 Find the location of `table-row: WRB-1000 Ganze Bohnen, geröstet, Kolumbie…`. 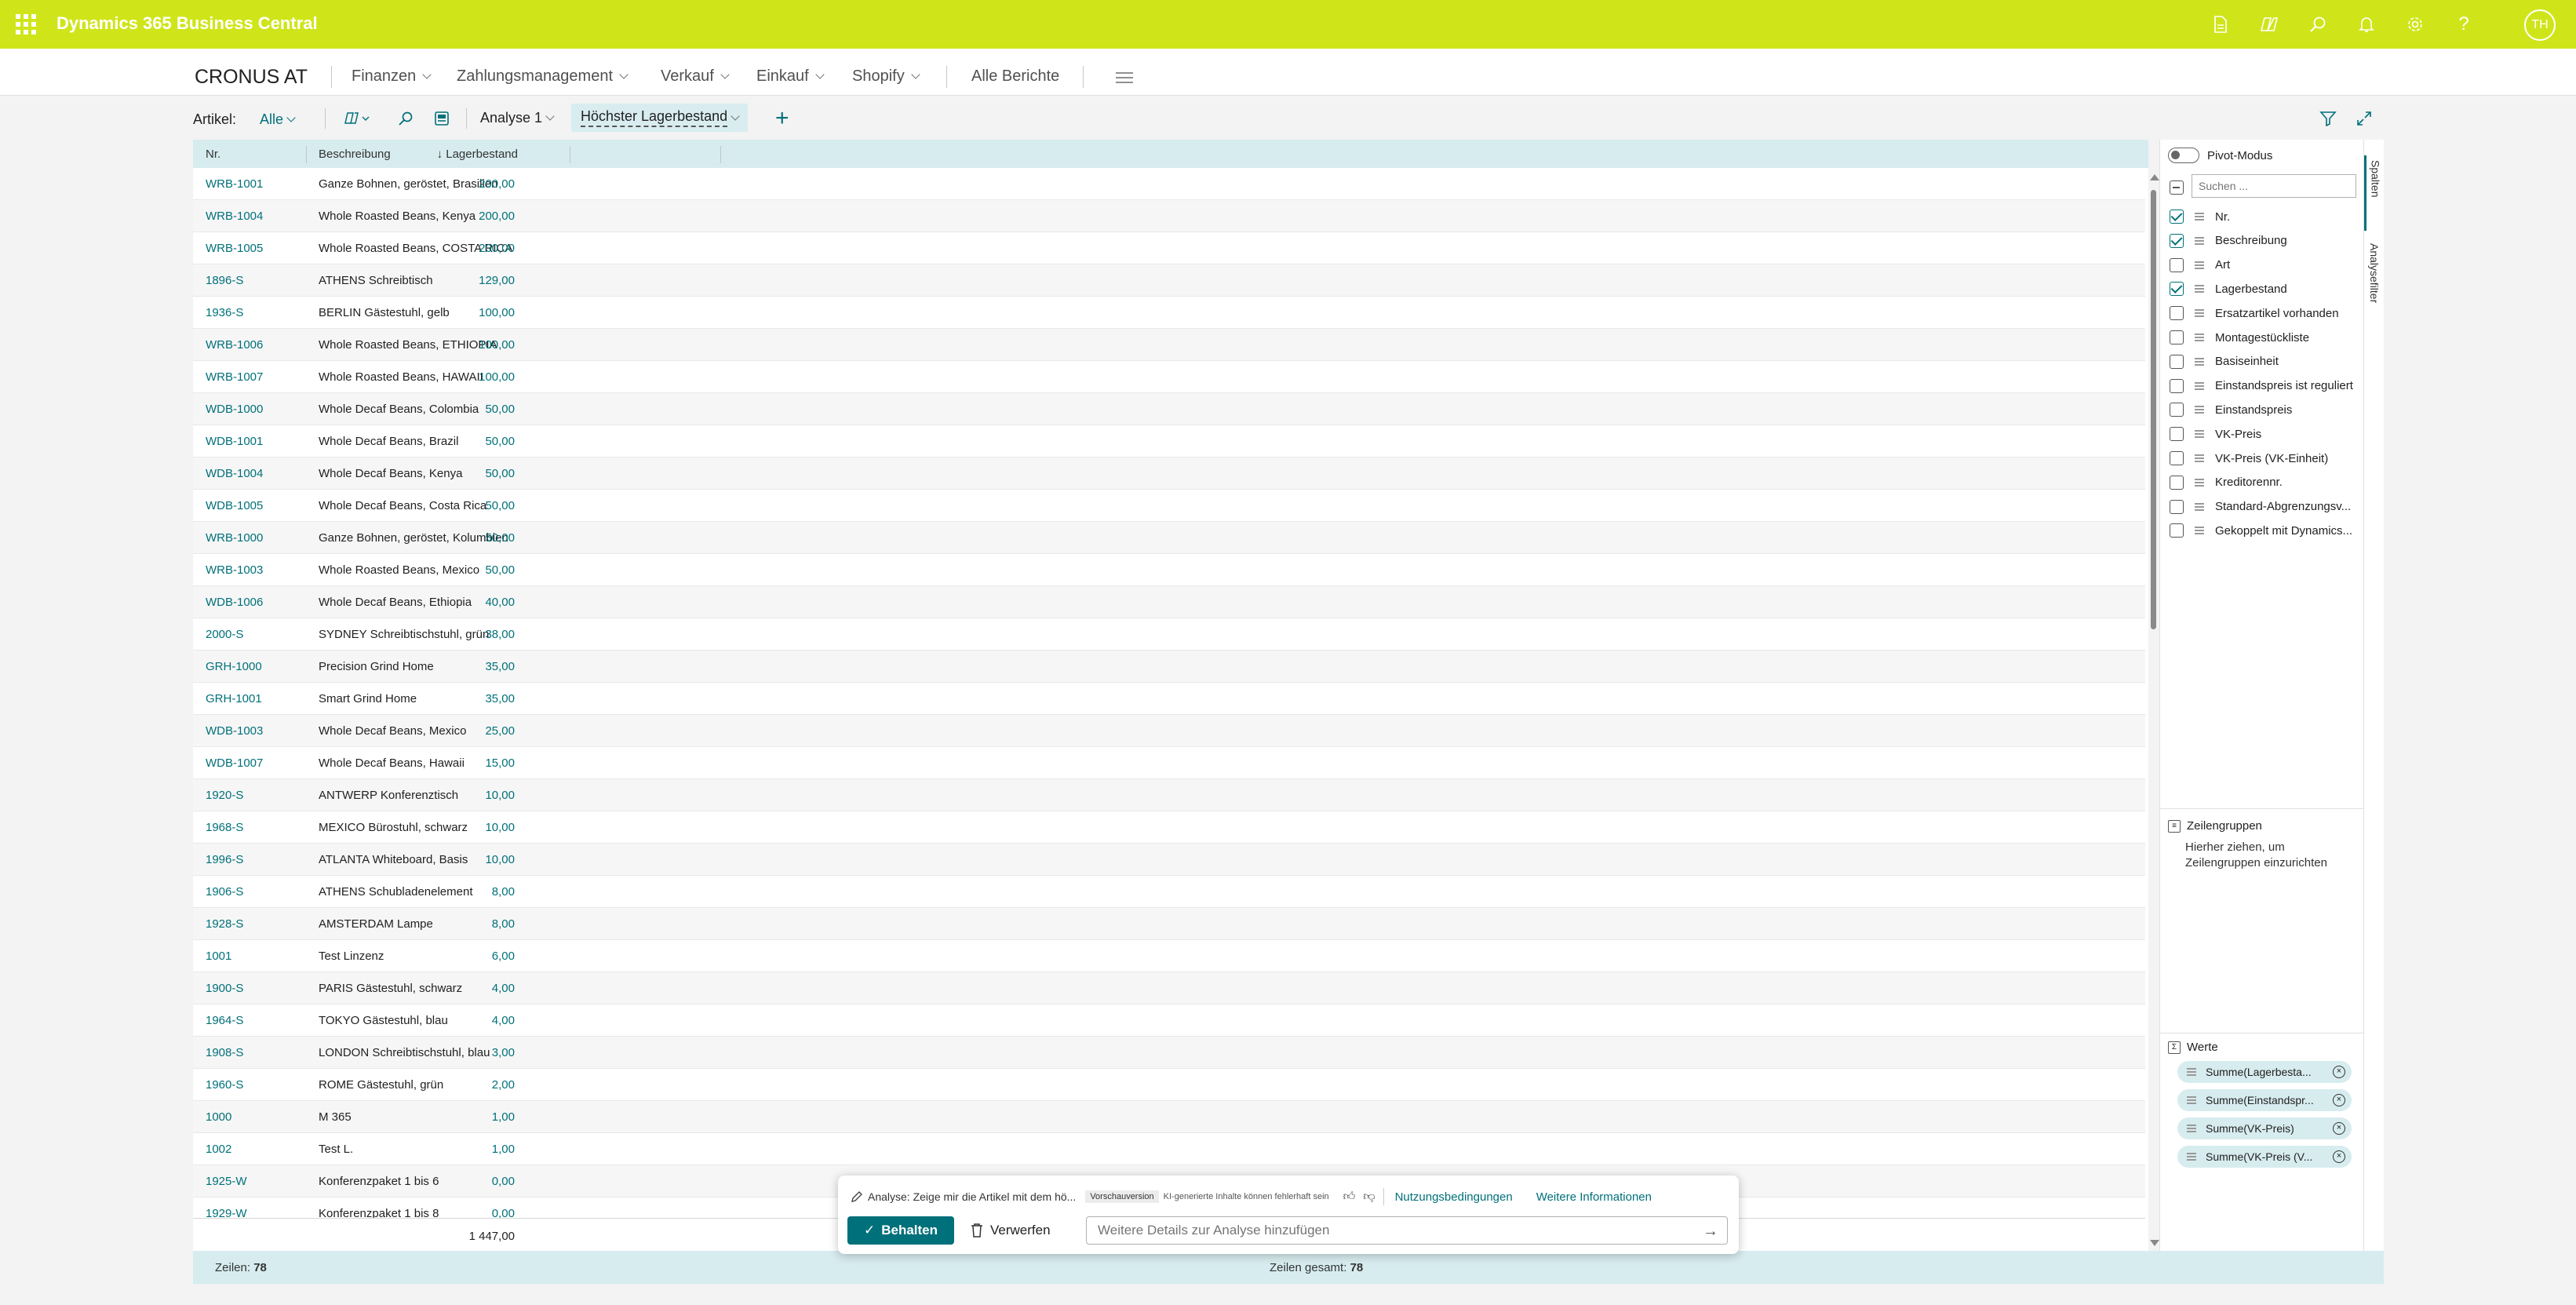

table-row: WRB-1000 Ganze Bohnen, geröstet, Kolumbie… is located at coordinates (1169, 538).